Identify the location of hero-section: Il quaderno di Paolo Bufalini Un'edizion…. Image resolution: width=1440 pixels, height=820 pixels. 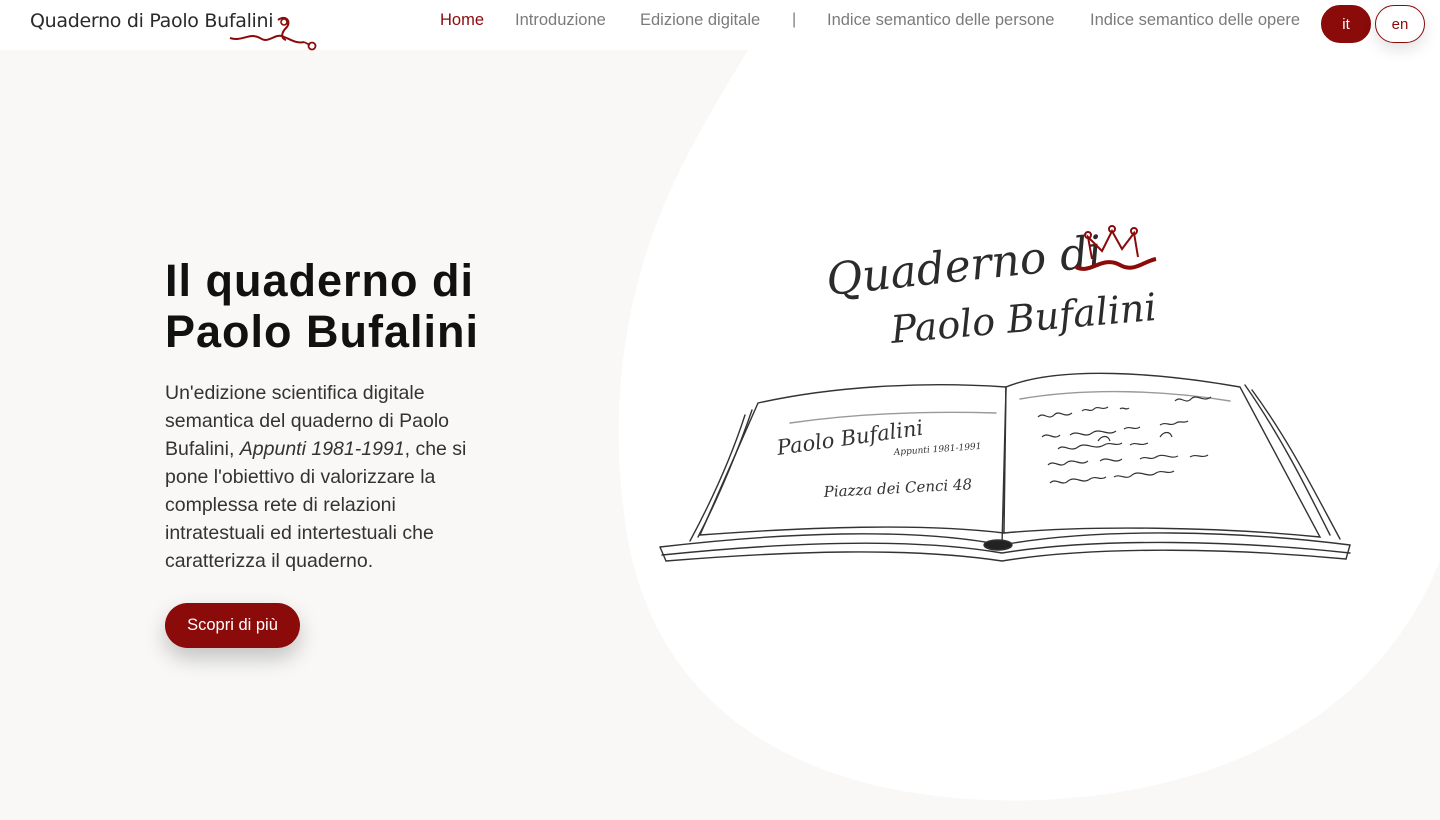
(330, 415).